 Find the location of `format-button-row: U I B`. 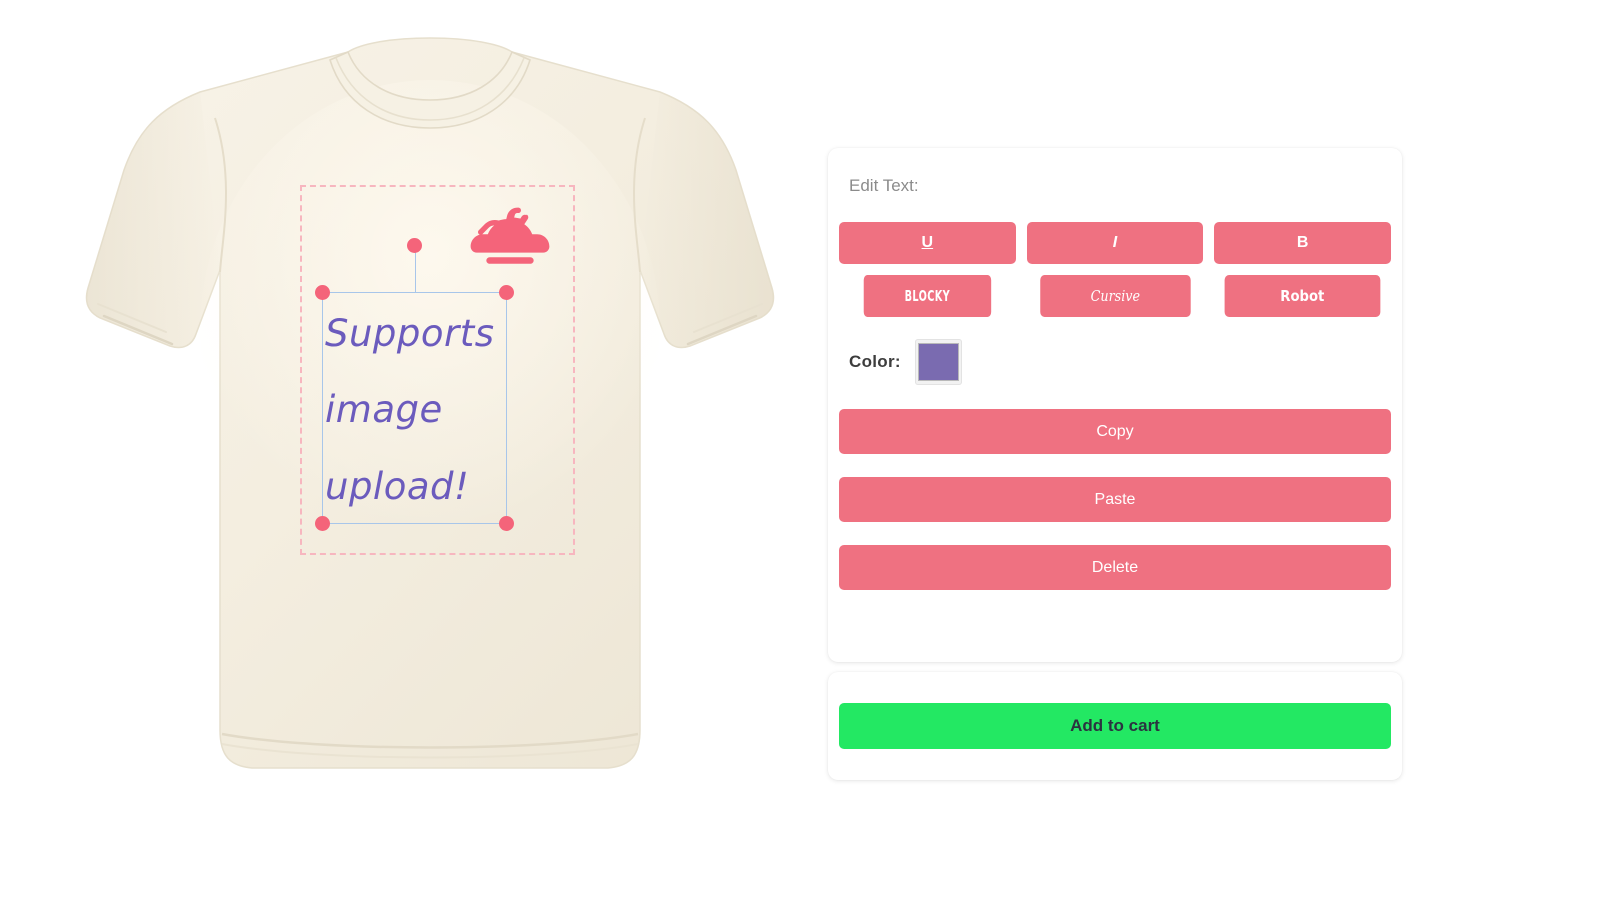

format-button-row: U I B is located at coordinates (1115, 243).